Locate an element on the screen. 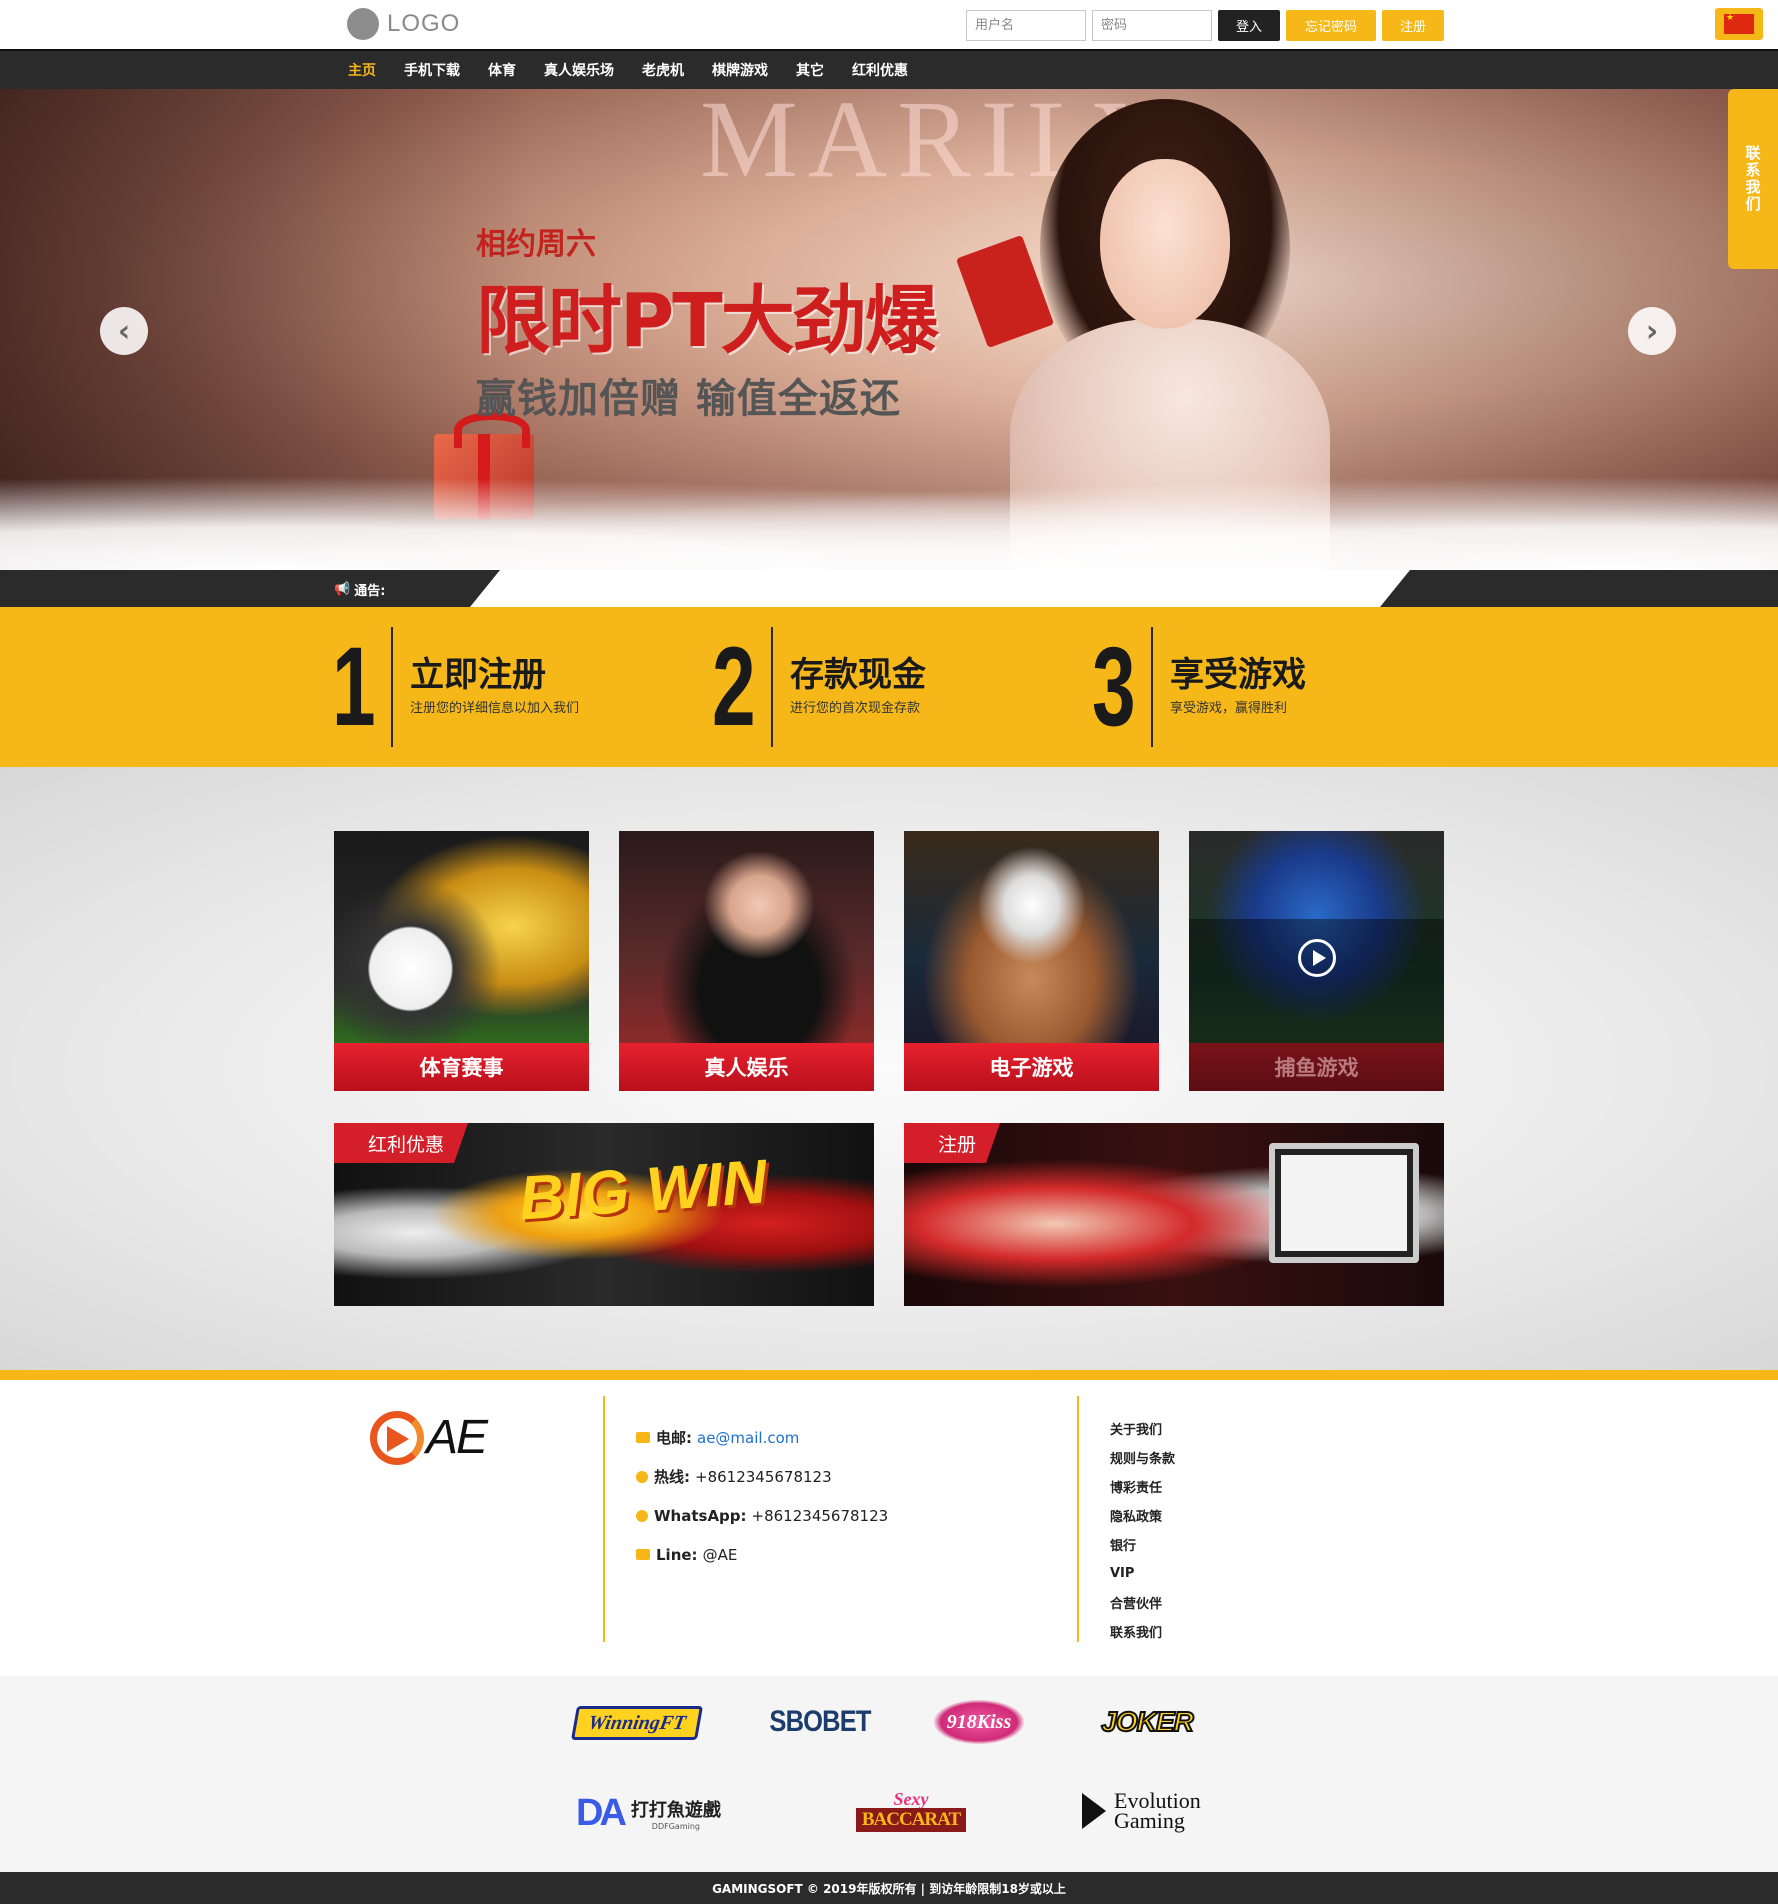 The width and height of the screenshot is (1778, 1904). line-app-icon is located at coordinates (643, 1554).